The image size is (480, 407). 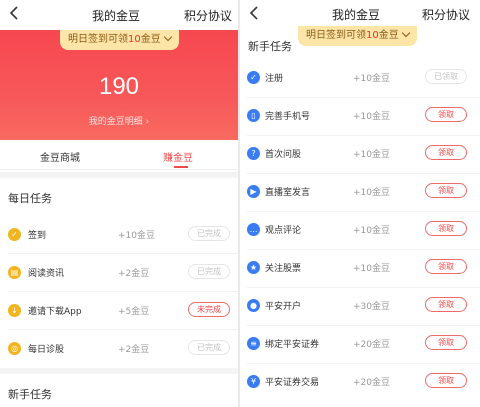 What do you see at coordinates (209, 309) in the screenshot?
I see `task-status-button: 未完成` at bounding box center [209, 309].